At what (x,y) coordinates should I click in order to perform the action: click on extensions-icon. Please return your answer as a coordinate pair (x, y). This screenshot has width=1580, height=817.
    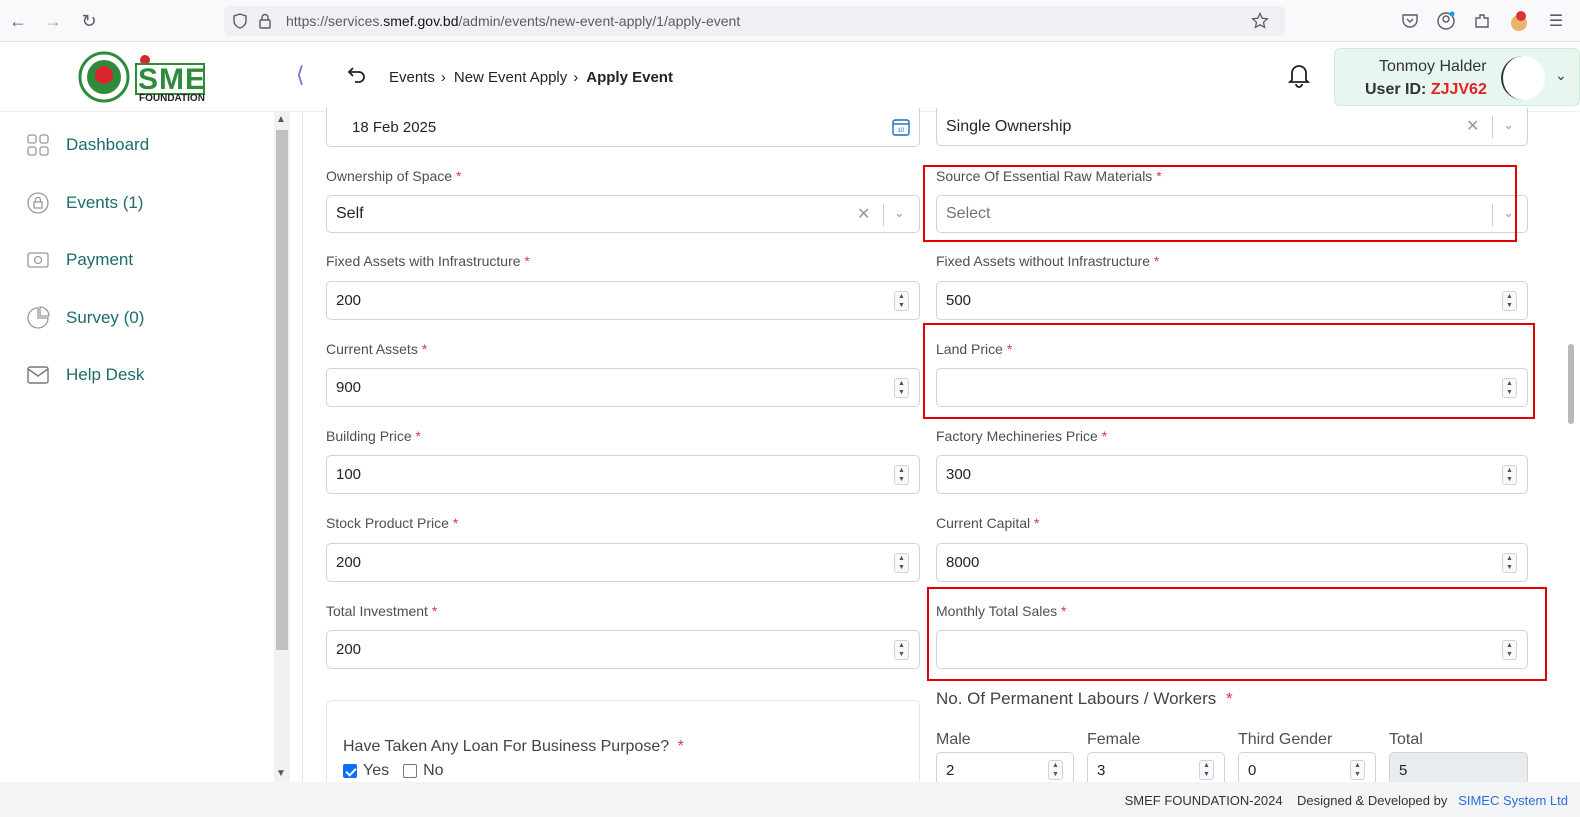
    Looking at the image, I should click on (1482, 21).